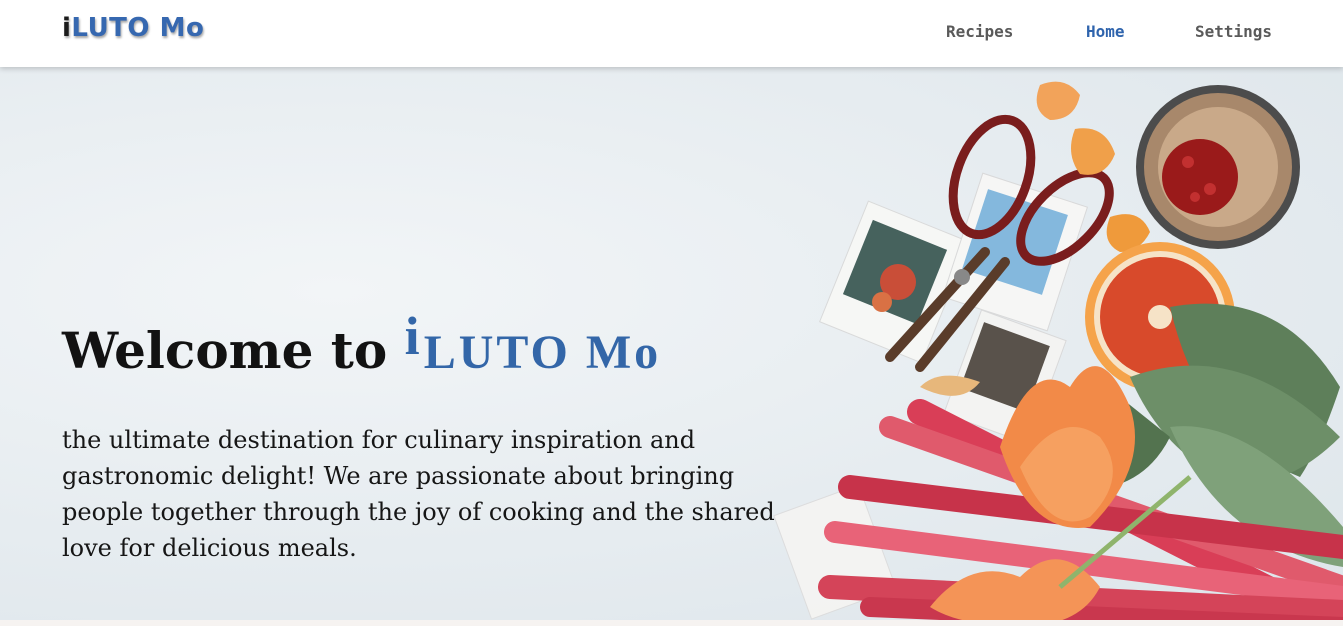 Image resolution: width=1343 pixels, height=626 pixels. Describe the element at coordinates (67, 28) in the screenshot. I see `logo-prefix: i` at that location.